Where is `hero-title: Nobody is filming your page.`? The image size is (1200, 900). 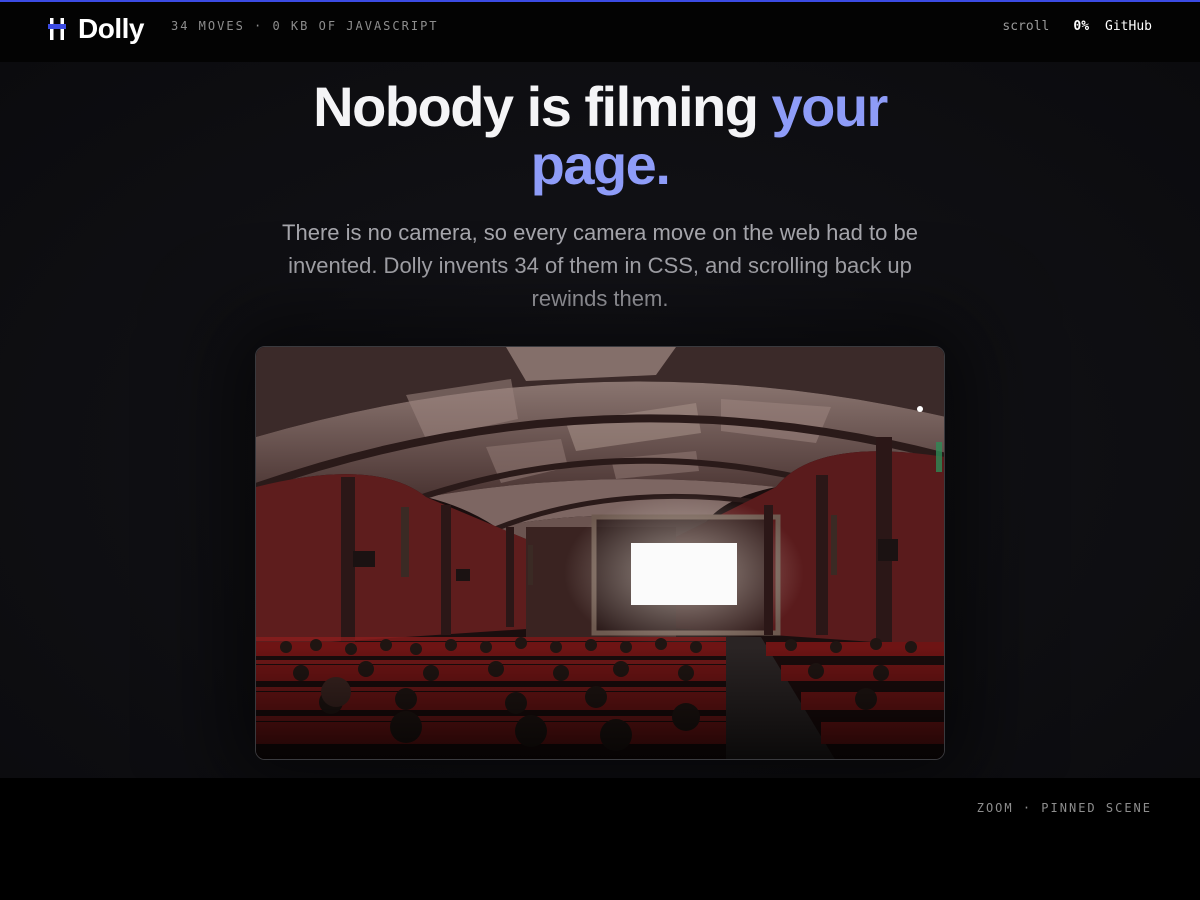
hero-title: Nobody is filming your page. is located at coordinates (600, 136).